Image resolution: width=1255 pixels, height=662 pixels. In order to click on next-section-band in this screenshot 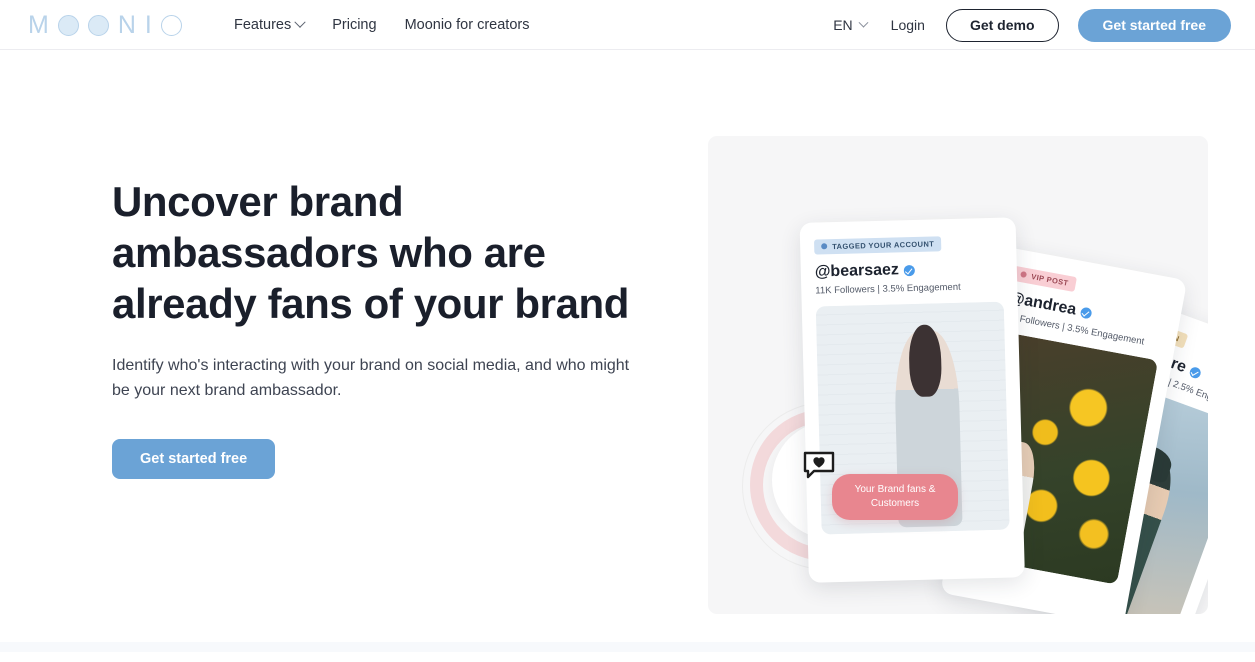, I will do `click(627, 647)`.